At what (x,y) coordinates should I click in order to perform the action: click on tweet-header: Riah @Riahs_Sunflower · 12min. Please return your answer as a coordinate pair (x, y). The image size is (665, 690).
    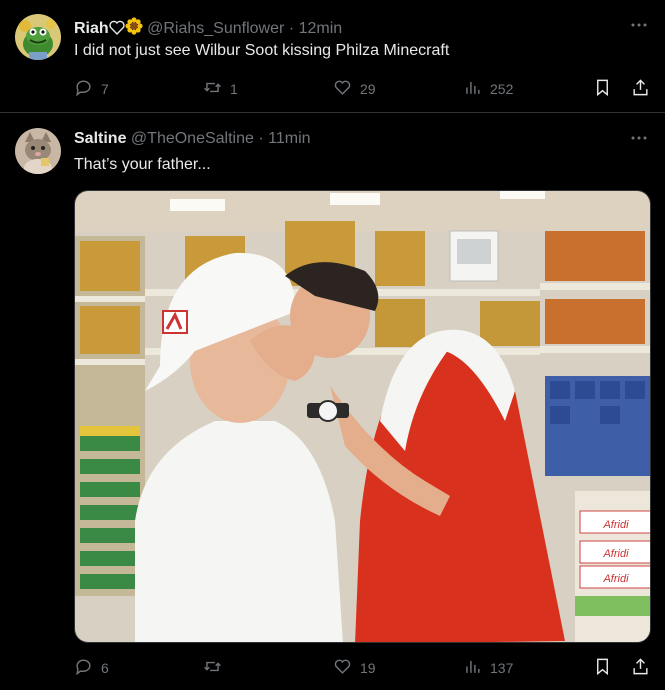
    Looking at the image, I should click on (208, 28).